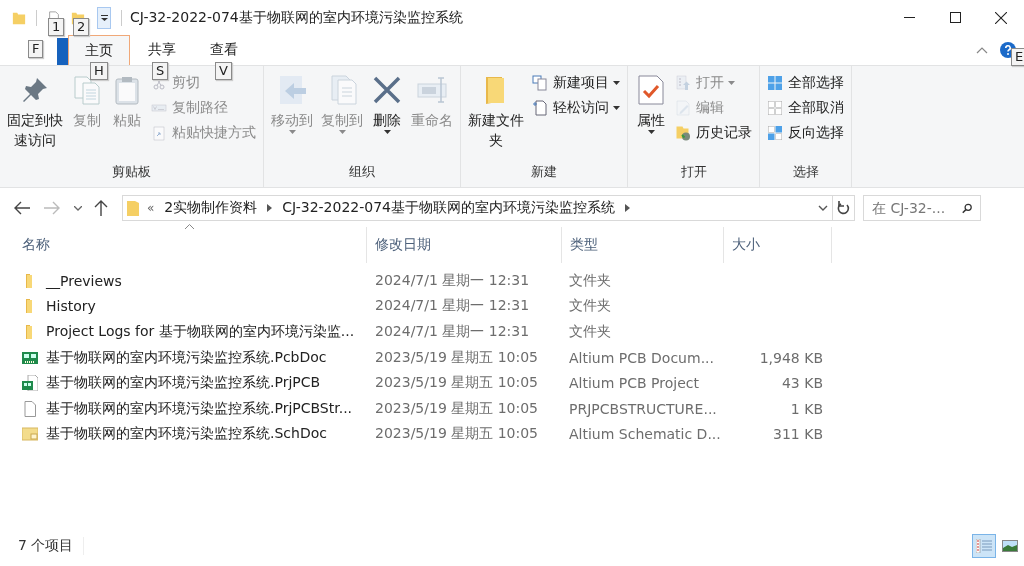 The height and width of the screenshot is (566, 1024). What do you see at coordinates (131, 172) in the screenshot?
I see `group-label: 剪贴板` at bounding box center [131, 172].